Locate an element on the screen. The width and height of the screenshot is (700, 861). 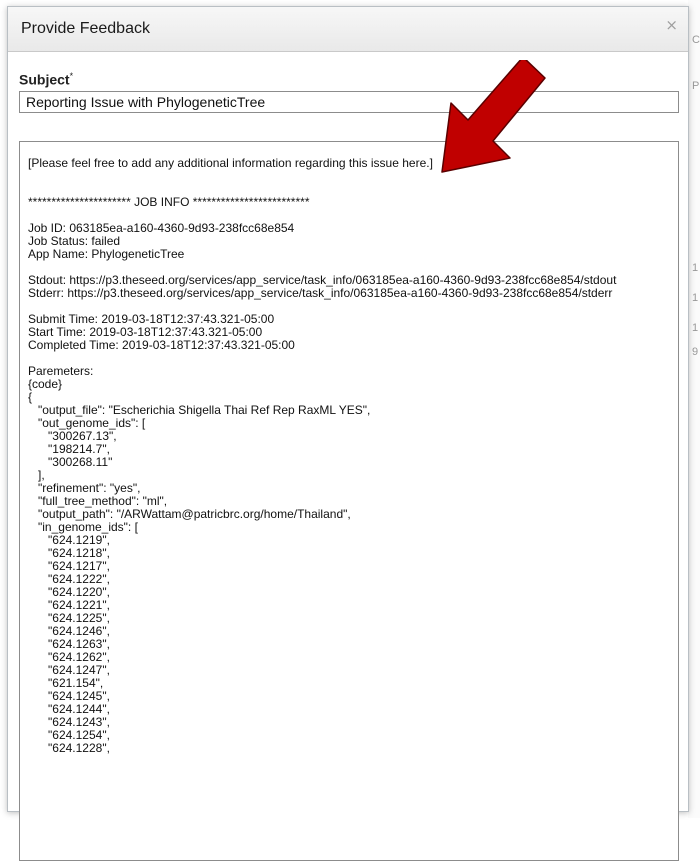
background-text: 9 is located at coordinates (695, 352).